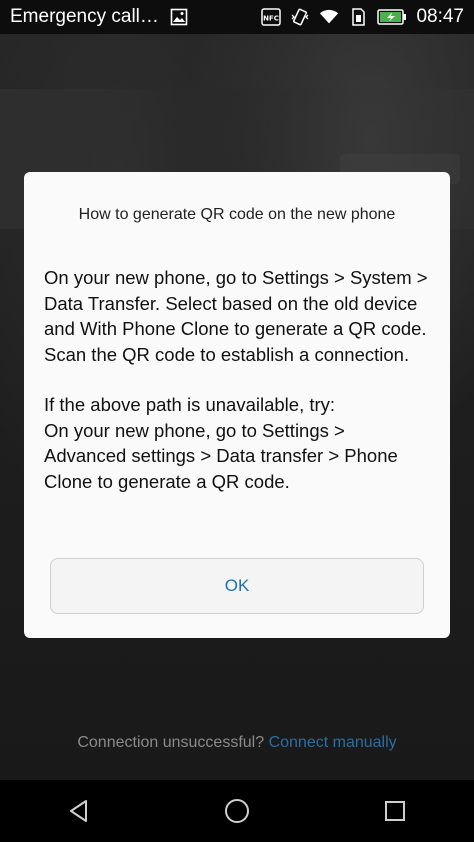 The image size is (474, 842). I want to click on home-button, so click(237, 811).